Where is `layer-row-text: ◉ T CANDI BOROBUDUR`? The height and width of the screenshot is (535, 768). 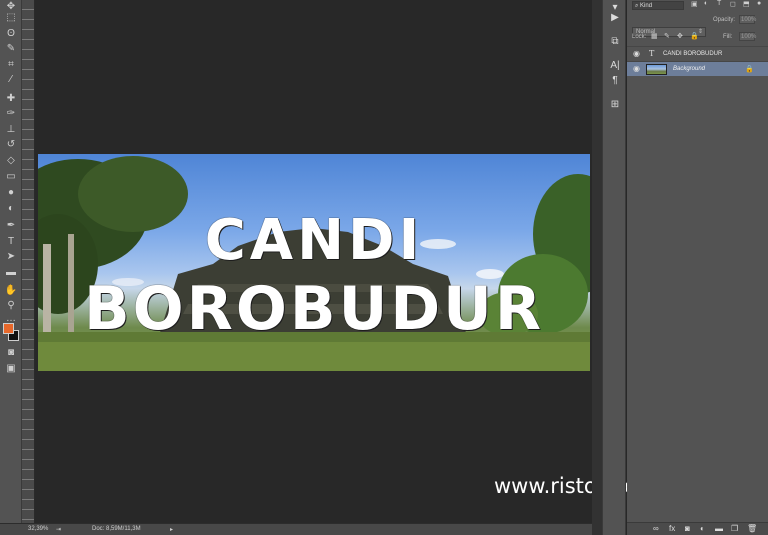
layer-row-text: ◉ T CANDI BOROBUDUR is located at coordinates (697, 53).